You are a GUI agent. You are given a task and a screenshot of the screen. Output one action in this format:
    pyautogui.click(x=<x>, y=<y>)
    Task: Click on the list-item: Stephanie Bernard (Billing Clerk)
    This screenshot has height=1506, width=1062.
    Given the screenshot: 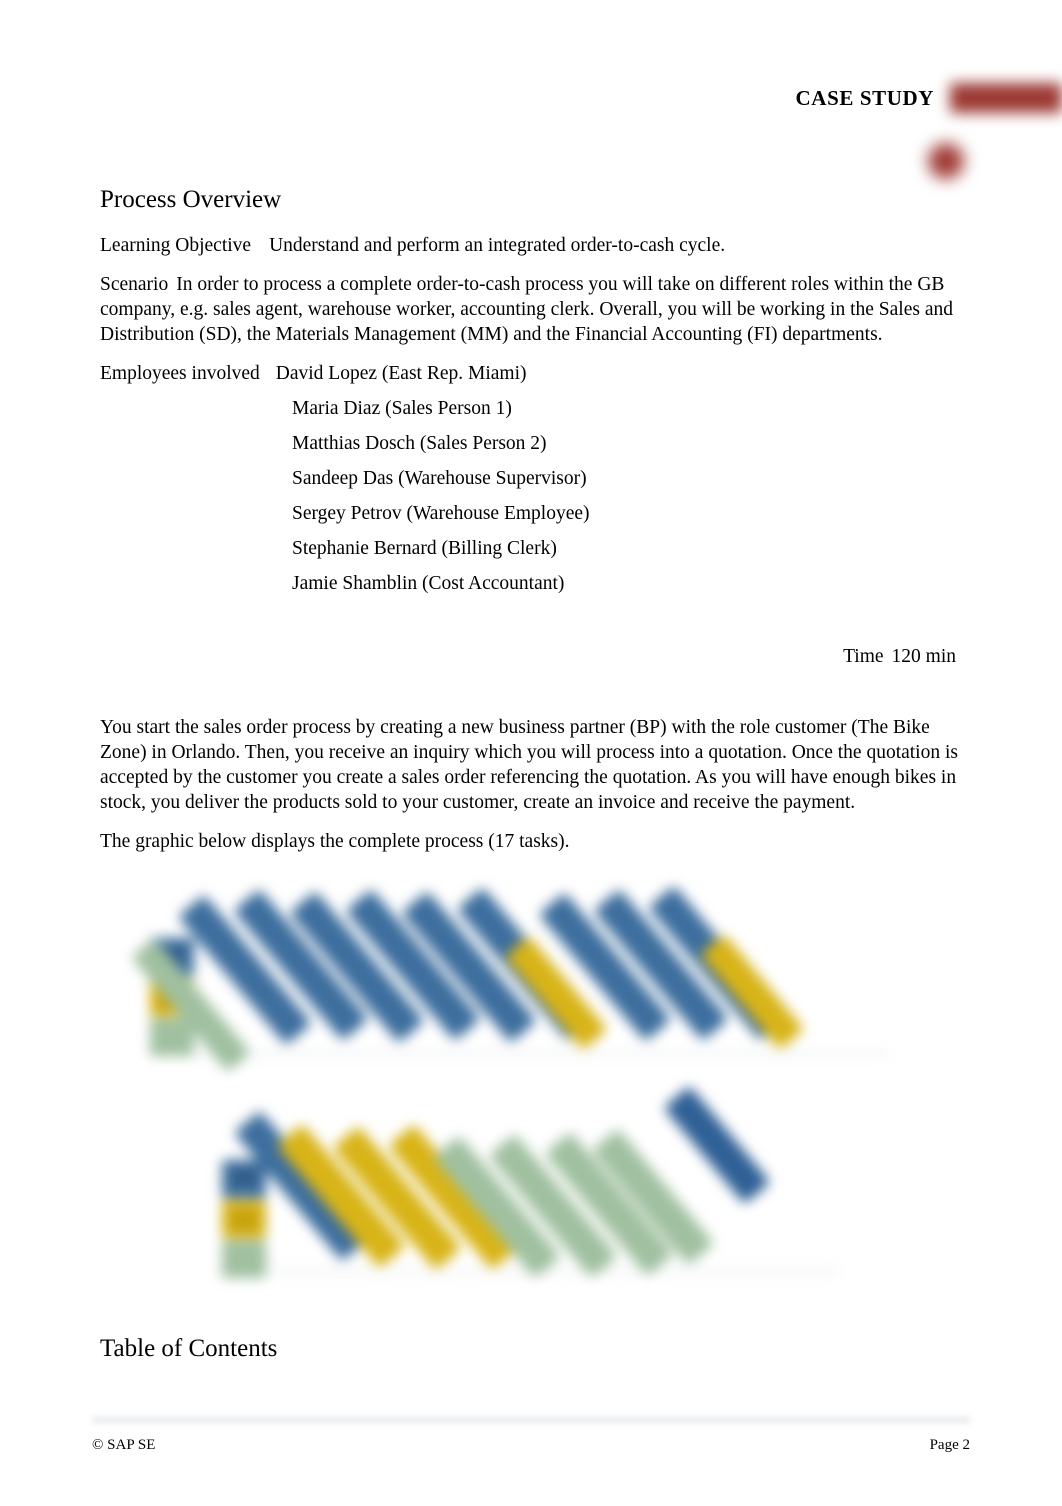 What is the action you would take?
    pyautogui.click(x=424, y=548)
    